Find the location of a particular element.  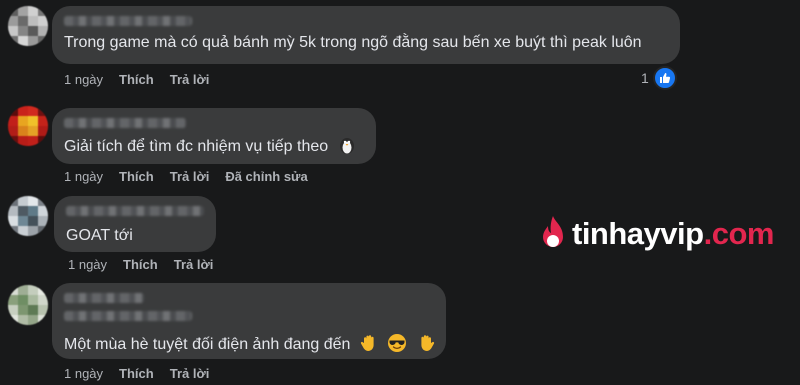

comment-actions: 1 ngày Thích Trả lời Đã chỉnh sửa is located at coordinates (186, 176).